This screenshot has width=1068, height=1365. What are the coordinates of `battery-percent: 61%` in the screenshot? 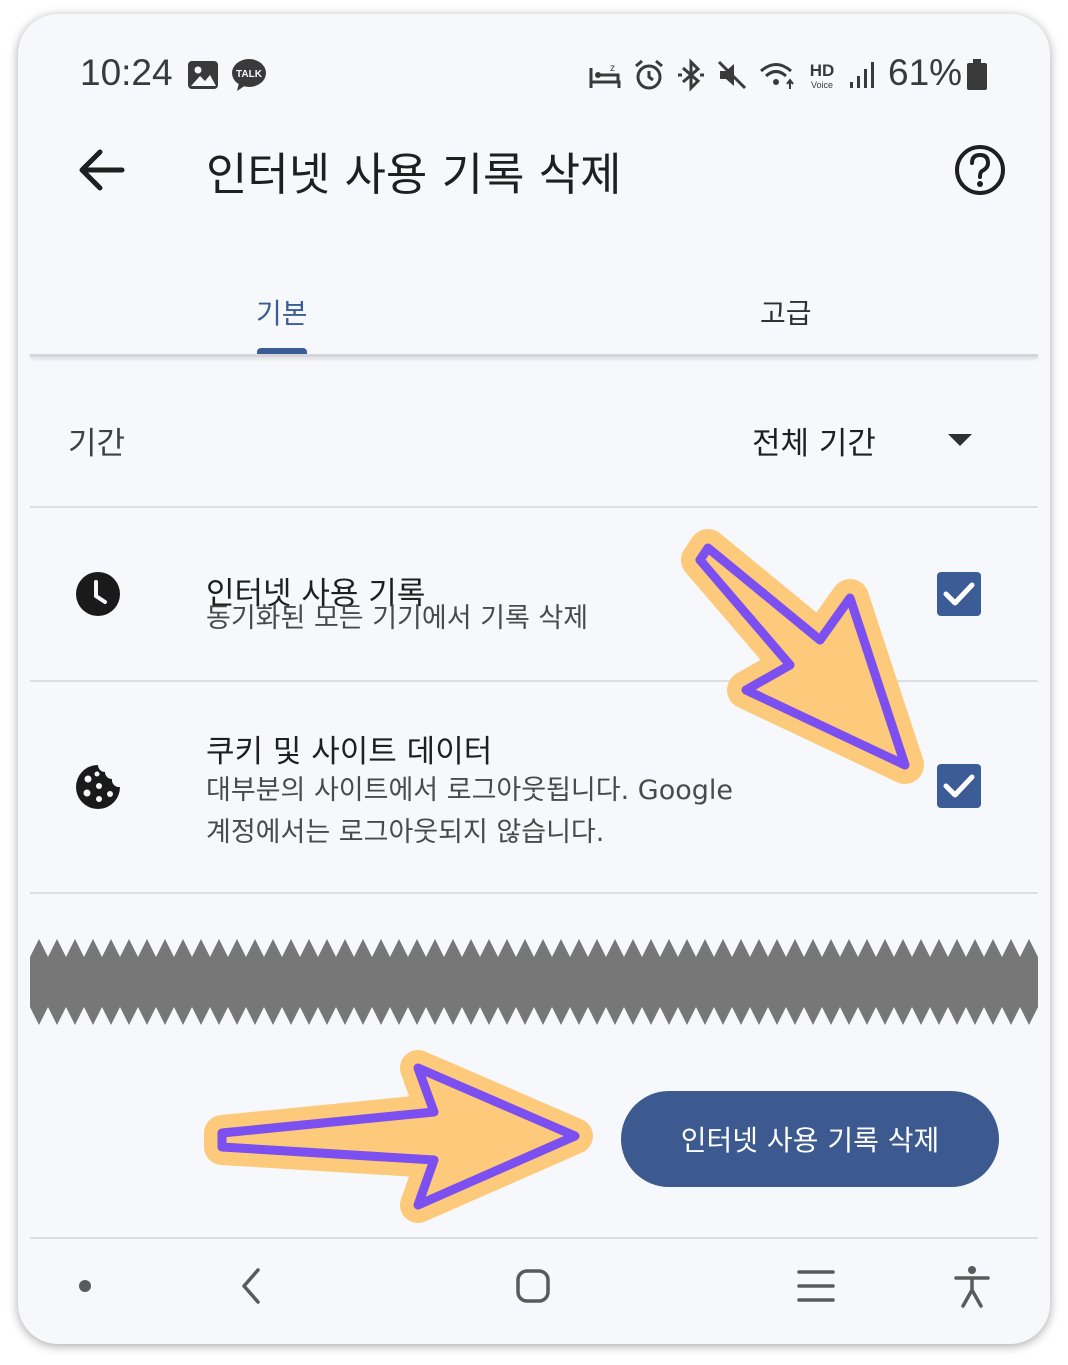 It's located at (925, 72).